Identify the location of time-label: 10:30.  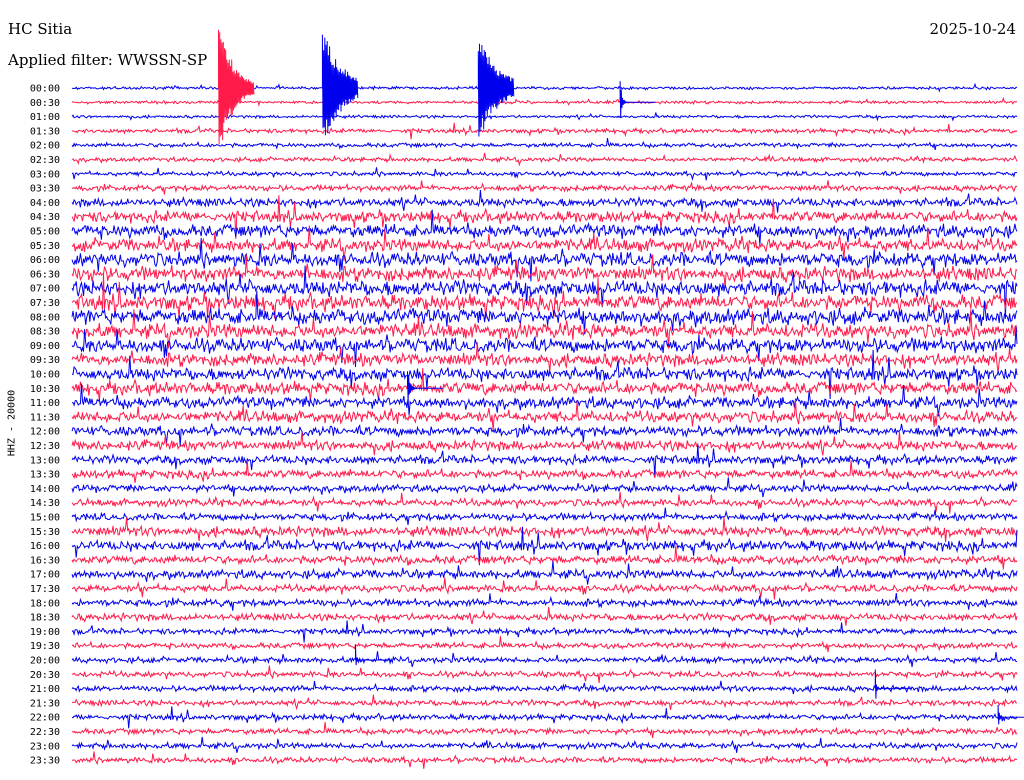
(45, 389).